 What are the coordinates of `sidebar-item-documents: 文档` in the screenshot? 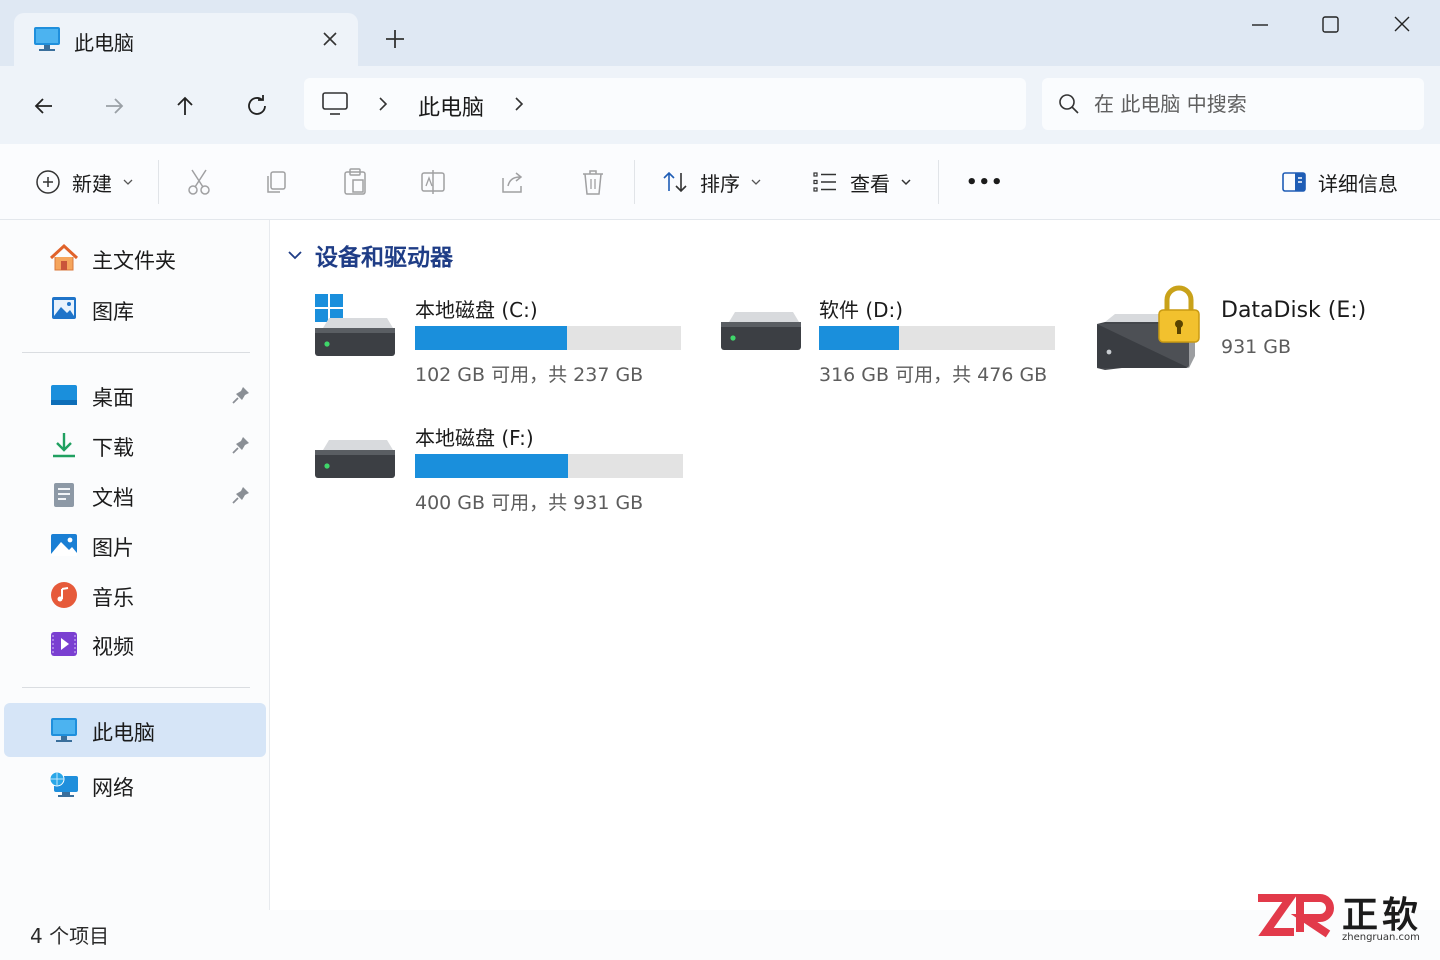 It's located at (133, 495).